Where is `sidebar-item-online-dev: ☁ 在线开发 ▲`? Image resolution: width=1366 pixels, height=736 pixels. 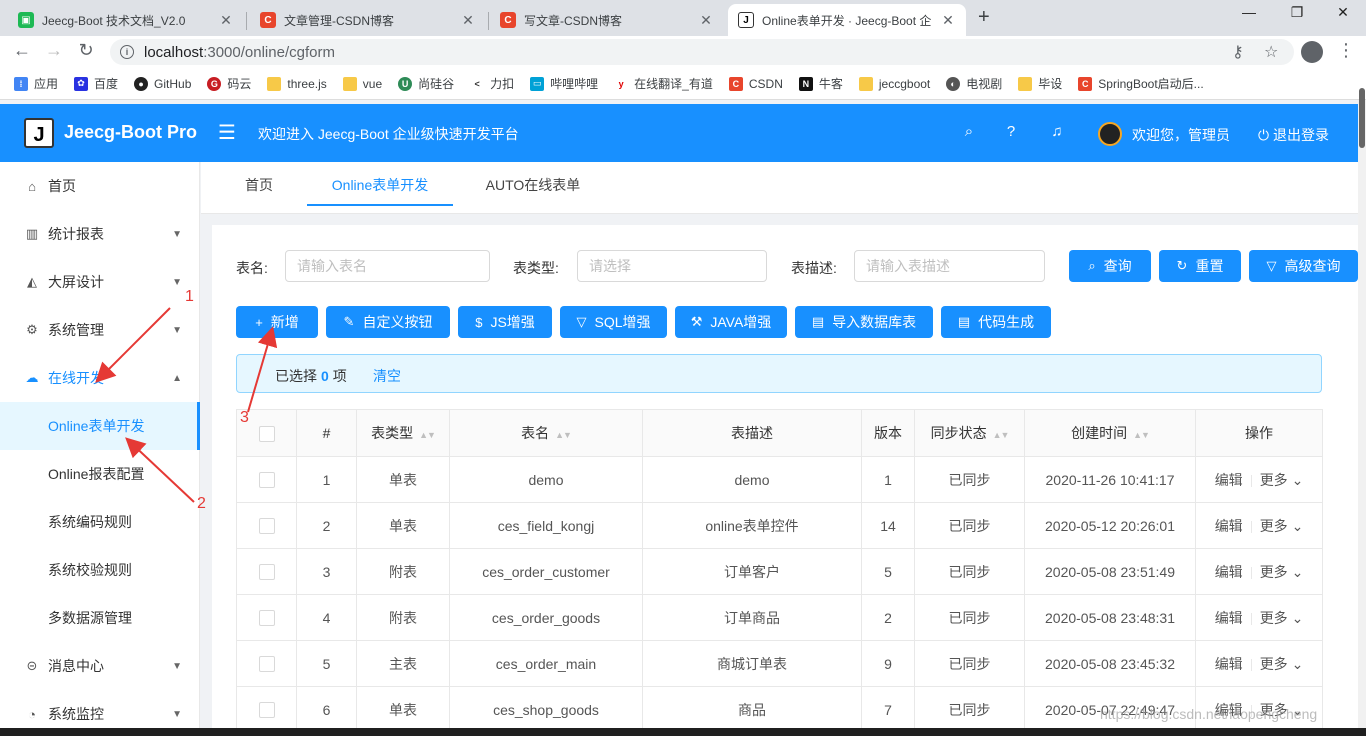 sidebar-item-online-dev: ☁ 在线开发 ▲ is located at coordinates (100, 378).